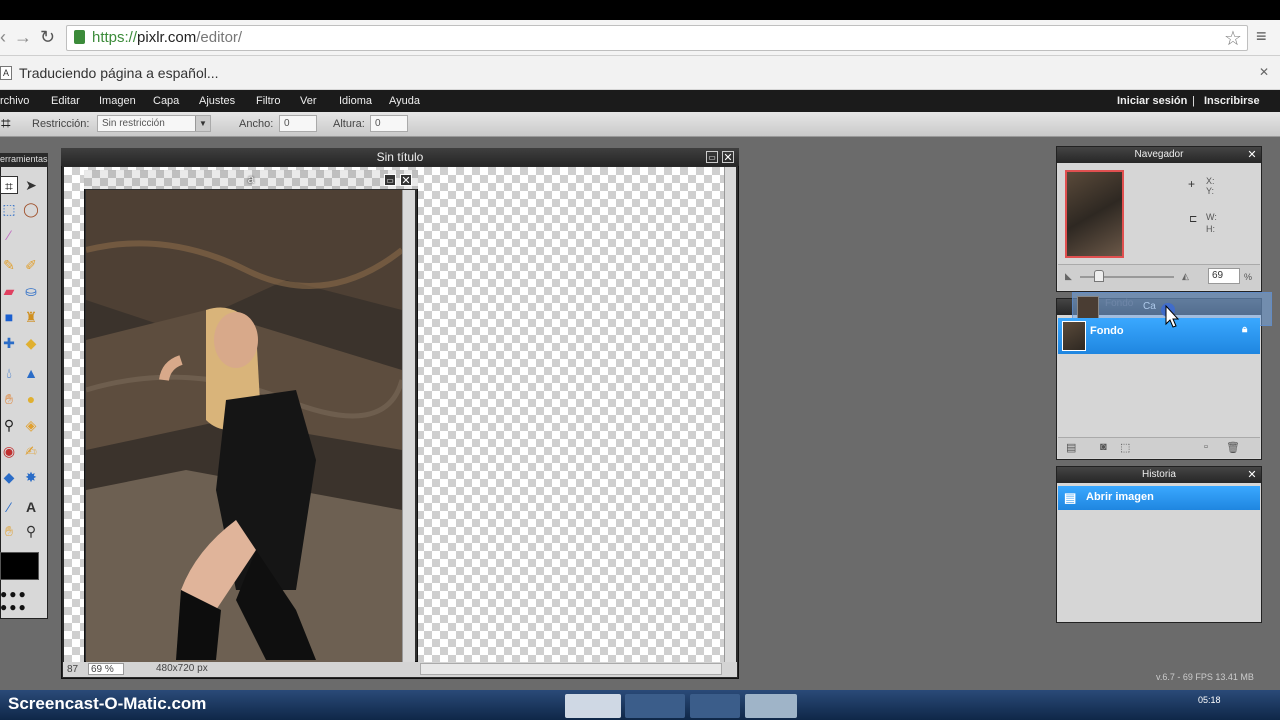 This screenshot has width=1280, height=720. I want to click on new-layer-icon: ▫, so click(1206, 447).